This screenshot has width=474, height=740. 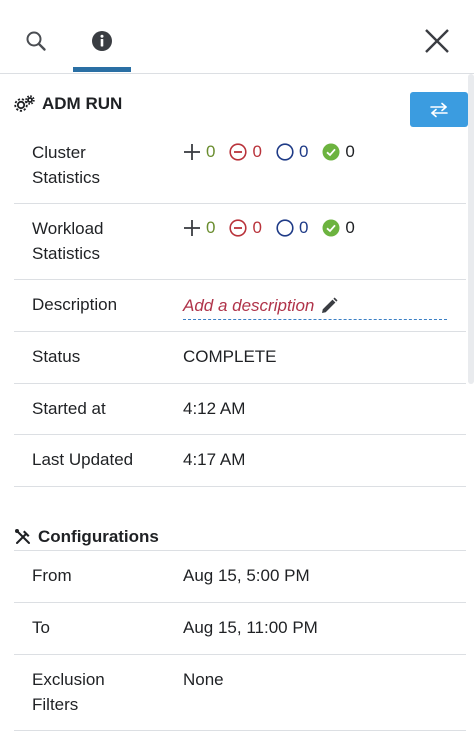 What do you see at coordinates (203, 679) in the screenshot?
I see `exclusion-filters-value: None` at bounding box center [203, 679].